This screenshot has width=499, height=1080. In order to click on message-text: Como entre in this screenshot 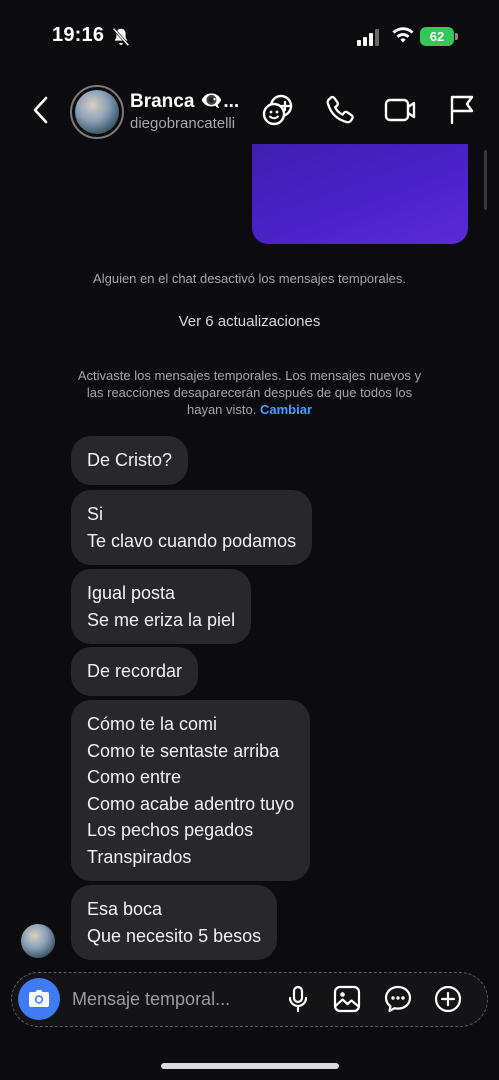, I will do `click(134, 777)`.